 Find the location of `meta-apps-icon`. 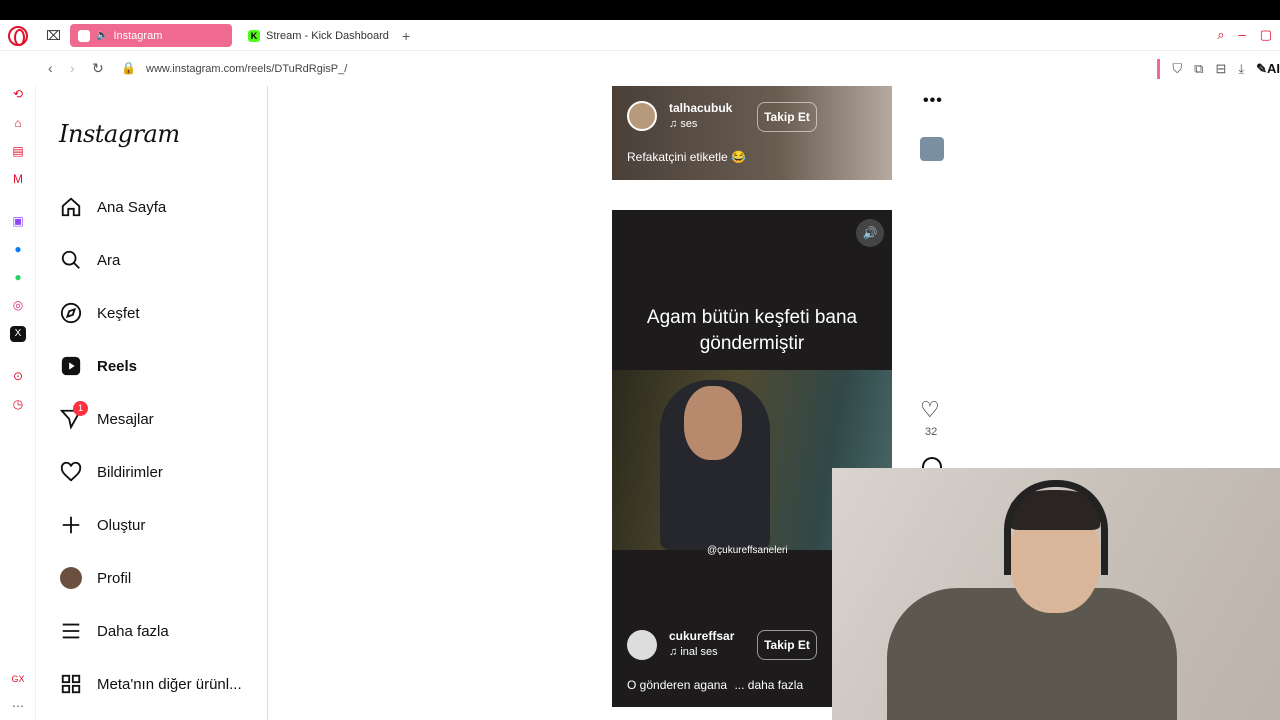

meta-apps-icon is located at coordinates (71, 684).